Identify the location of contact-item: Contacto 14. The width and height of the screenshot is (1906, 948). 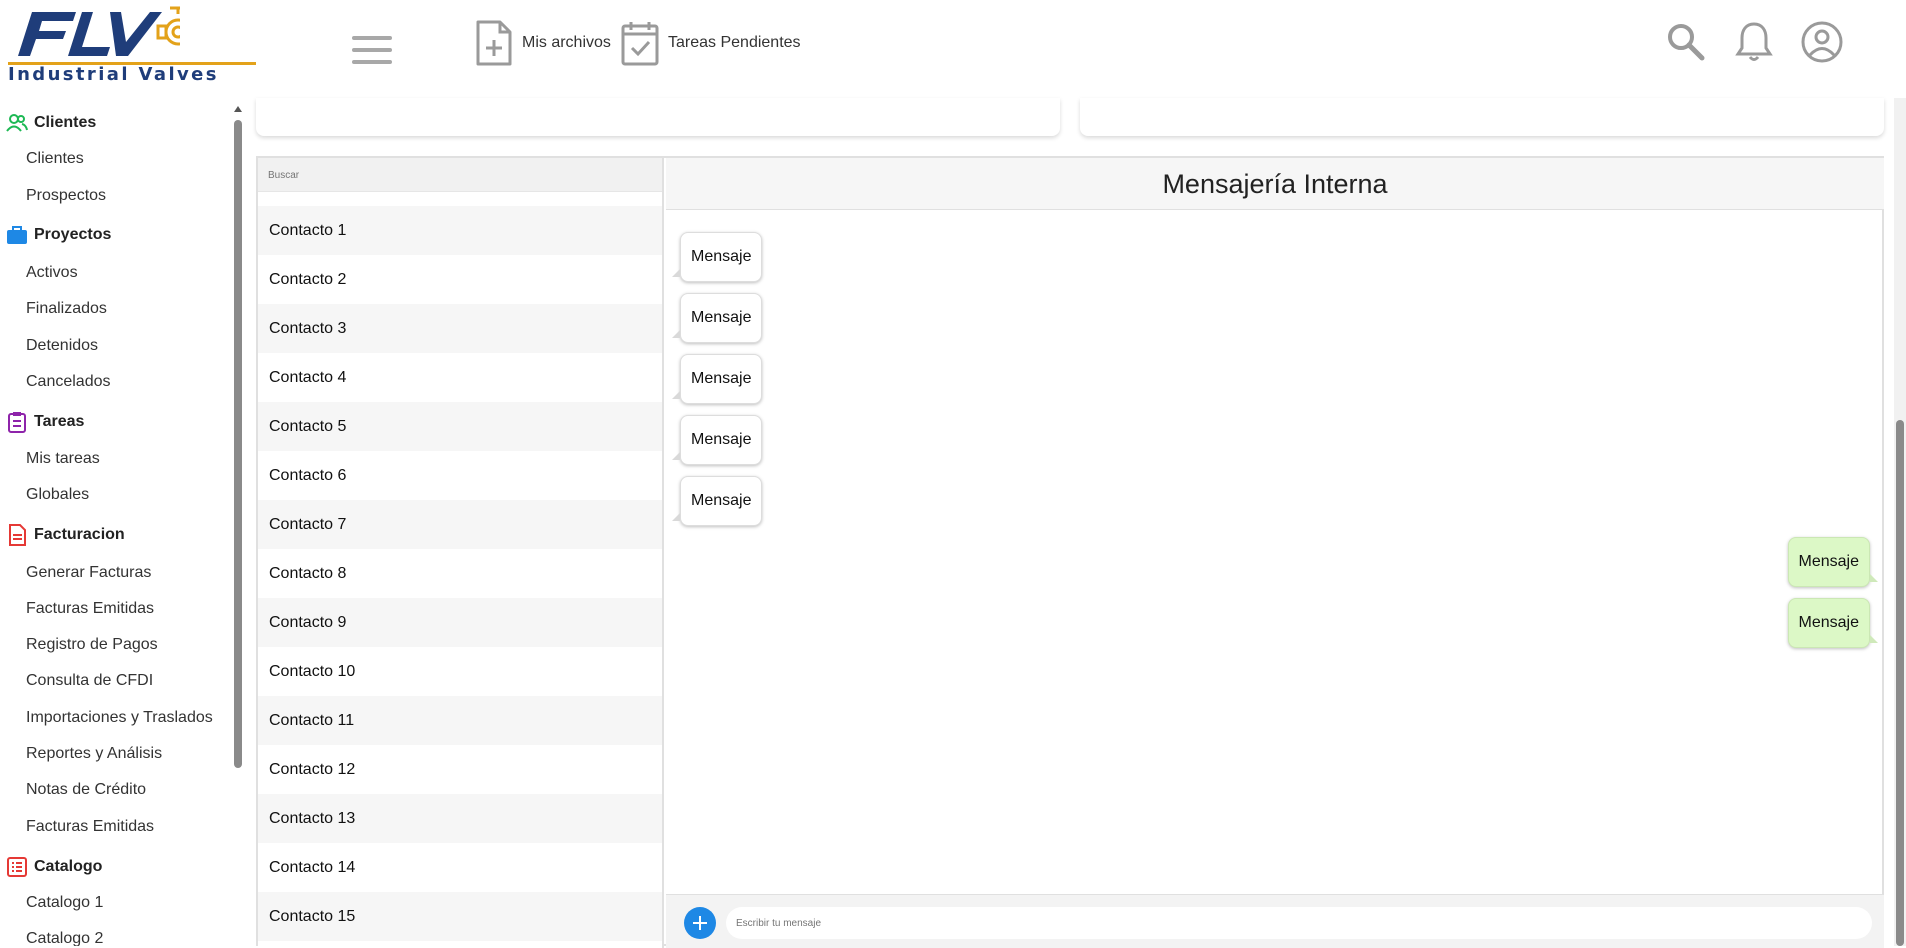
(460, 867).